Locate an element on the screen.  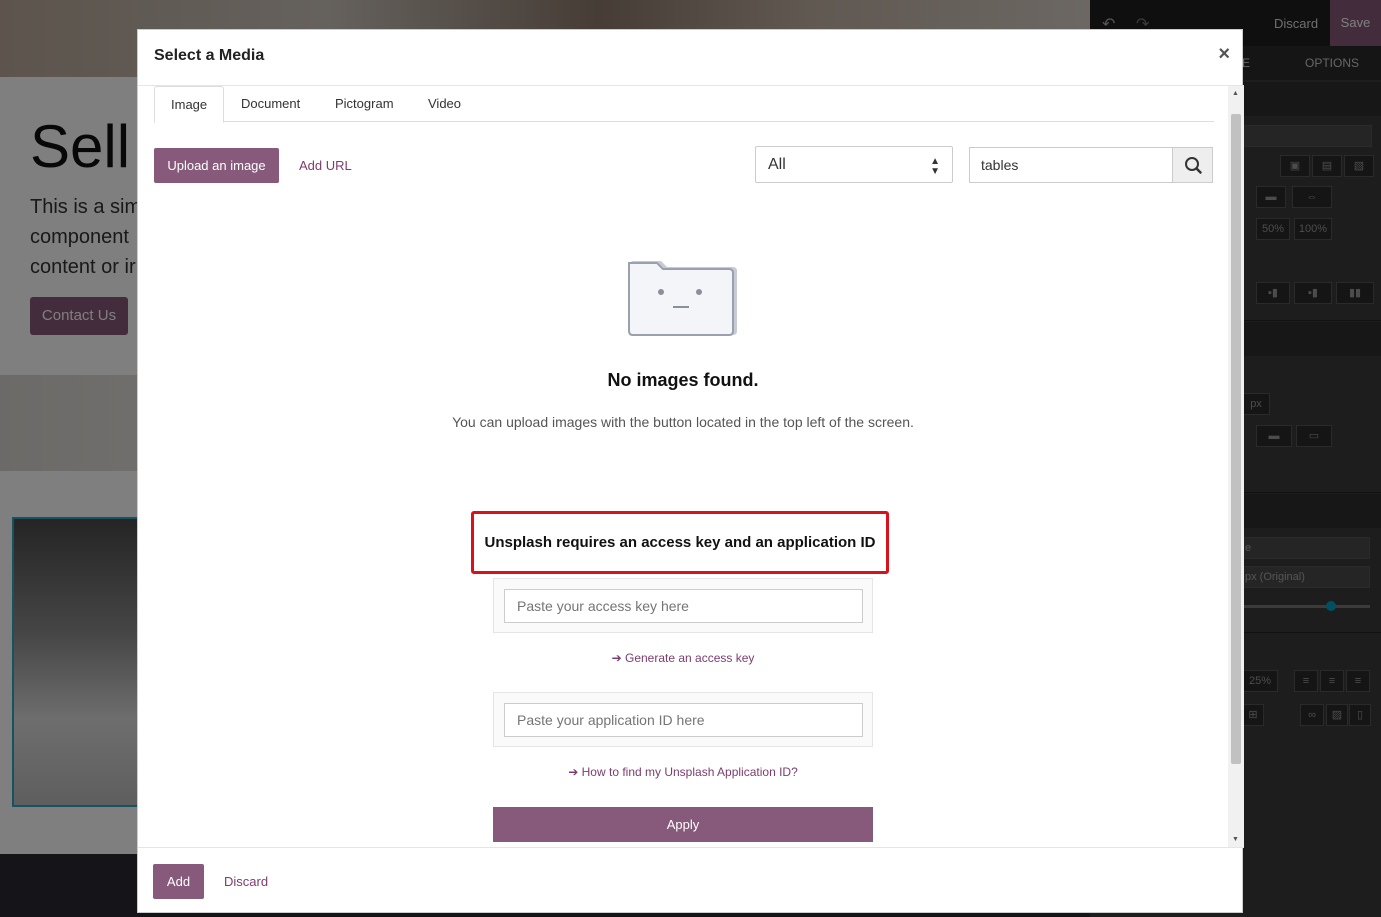
discard-button: Discard is located at coordinates (246, 881).